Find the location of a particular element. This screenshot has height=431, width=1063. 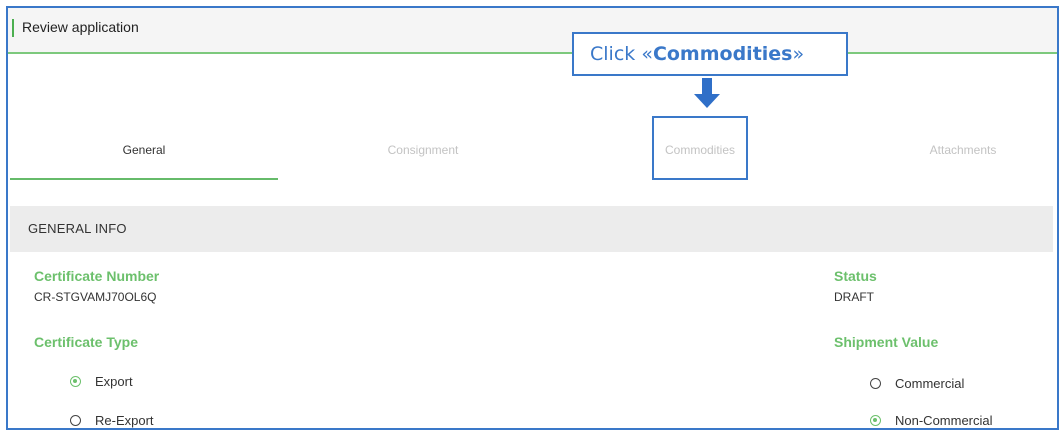

section-title: GENERAL INFO is located at coordinates (77, 228).